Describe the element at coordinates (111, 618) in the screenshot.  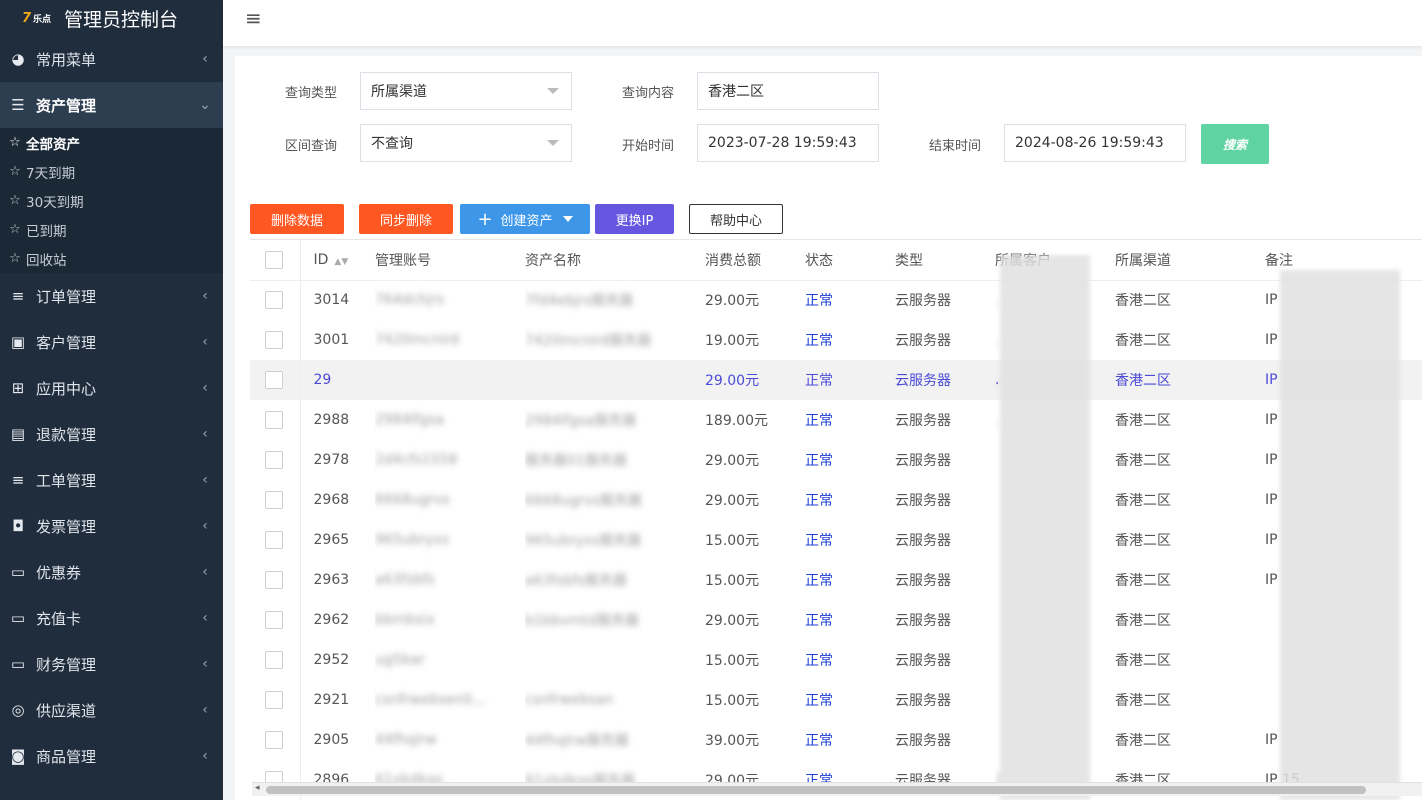
I see `sidebar-item-9: ▭ 充值卡 ‹` at that location.